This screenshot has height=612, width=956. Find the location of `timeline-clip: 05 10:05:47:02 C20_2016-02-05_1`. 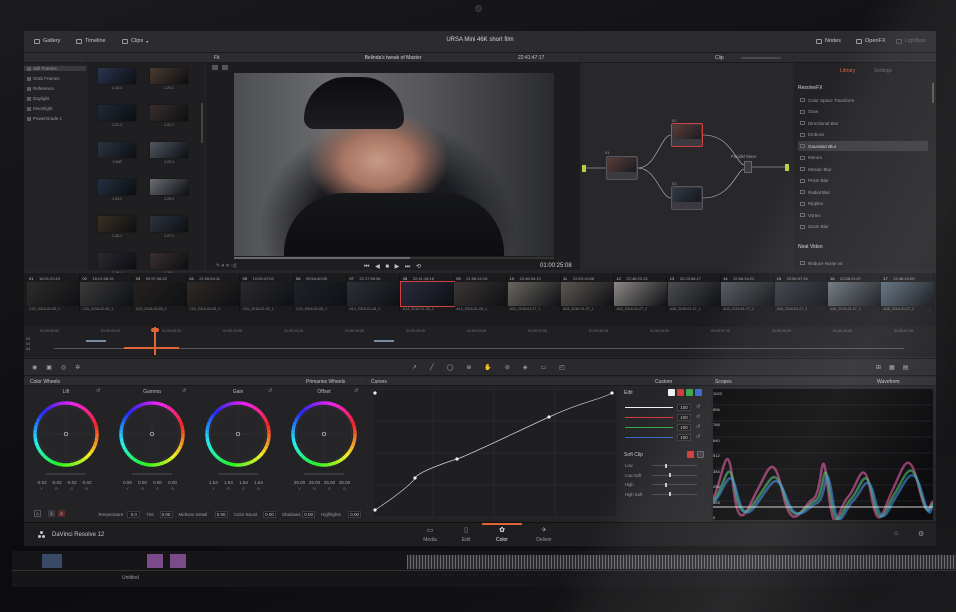

timeline-clip: 05 10:05:47:02 C20_2016-02-05_1 is located at coordinates (267, 293).